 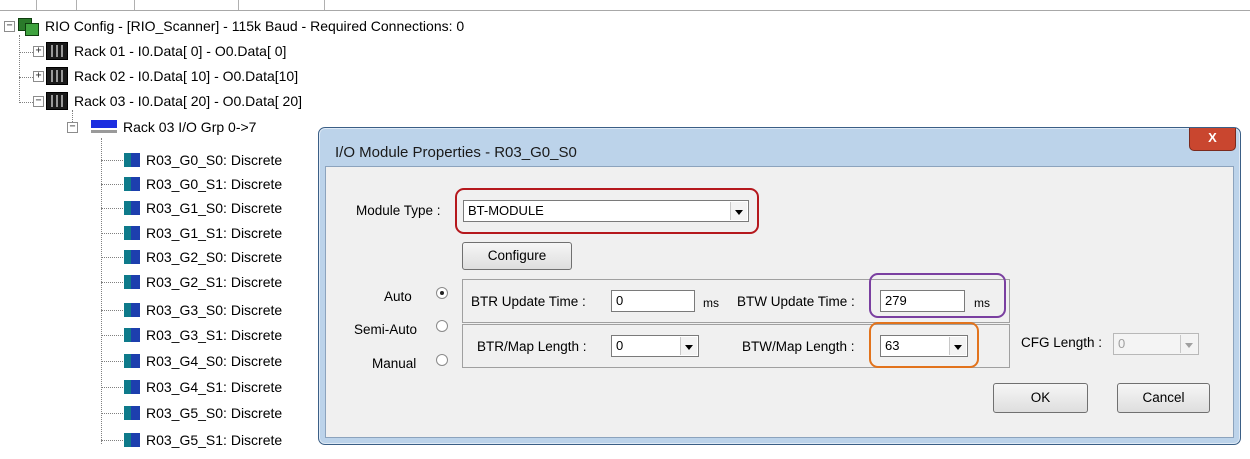 I want to click on tree-module: R03_G3_S0: Discrete, so click(x=203, y=310).